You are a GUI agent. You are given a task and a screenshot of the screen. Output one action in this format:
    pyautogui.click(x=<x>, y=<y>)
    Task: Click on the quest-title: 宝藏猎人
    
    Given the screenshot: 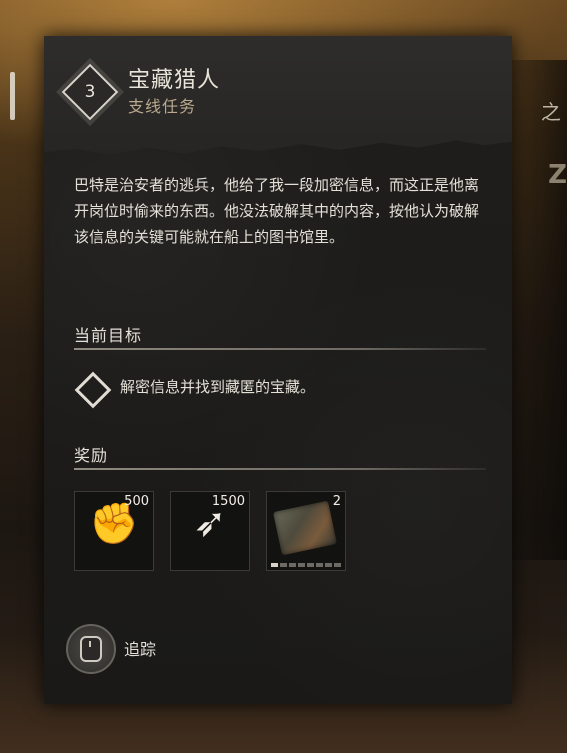 What is the action you would take?
    pyautogui.click(x=174, y=80)
    